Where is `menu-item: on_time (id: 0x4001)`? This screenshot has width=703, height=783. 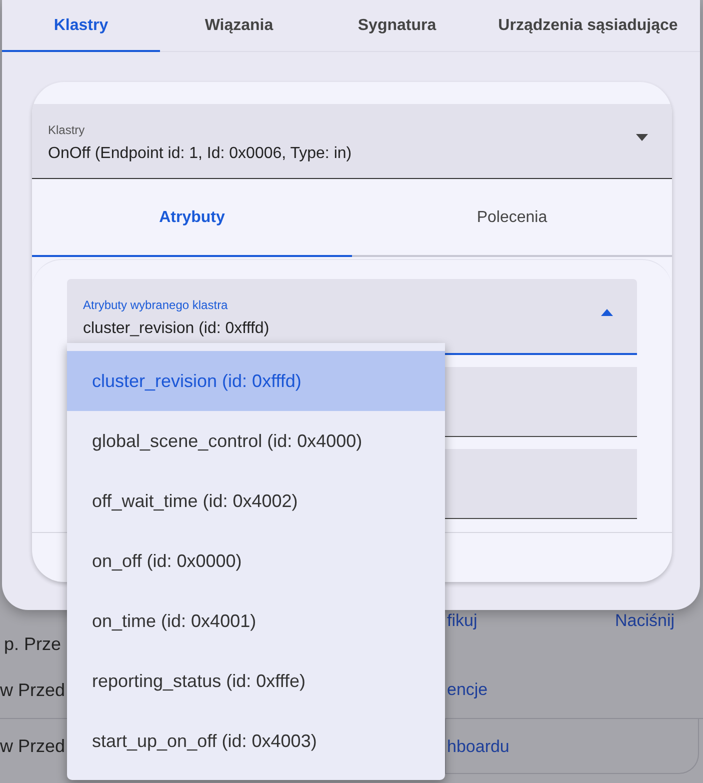
menu-item: on_time (id: 0x4001) is located at coordinates (256, 621).